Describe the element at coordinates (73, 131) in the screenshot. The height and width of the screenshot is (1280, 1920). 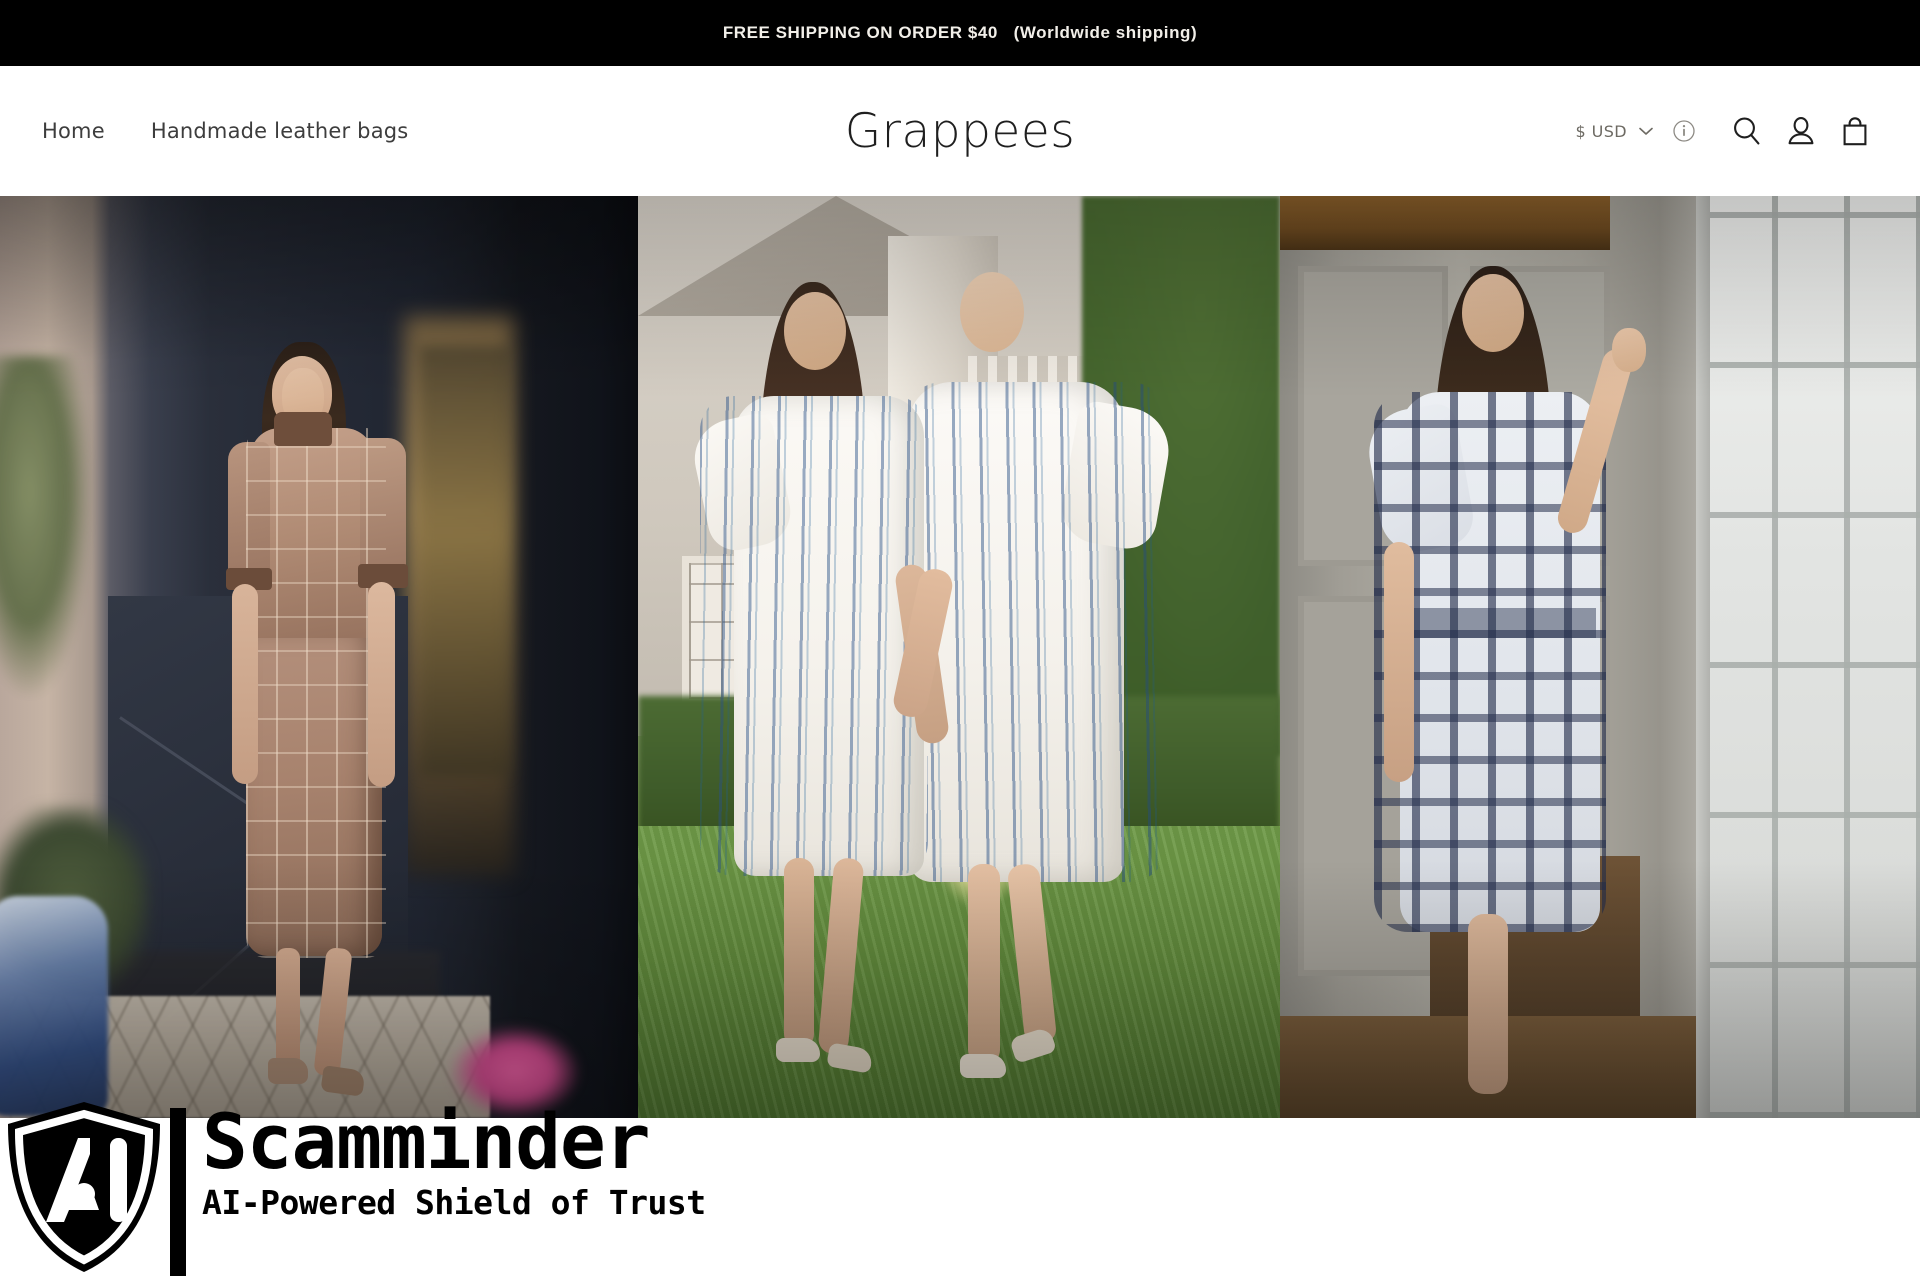
I see `nav-item-home: Home` at that location.